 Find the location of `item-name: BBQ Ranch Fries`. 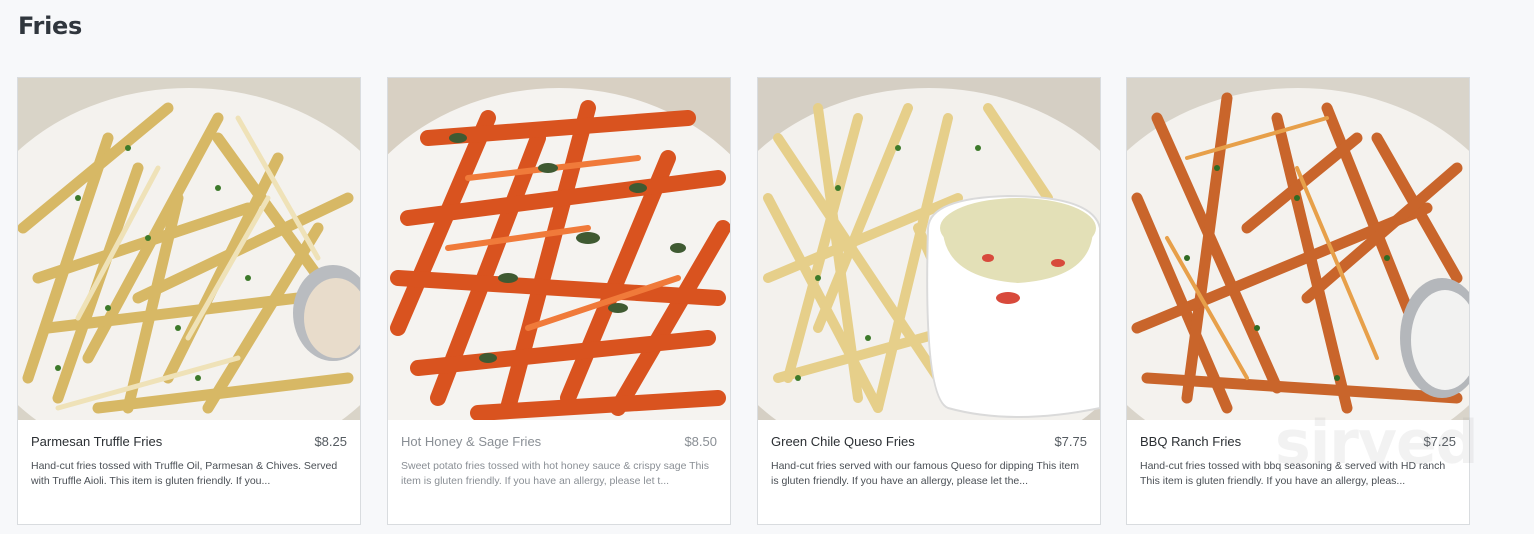

item-name: BBQ Ranch Fries is located at coordinates (1191, 441).